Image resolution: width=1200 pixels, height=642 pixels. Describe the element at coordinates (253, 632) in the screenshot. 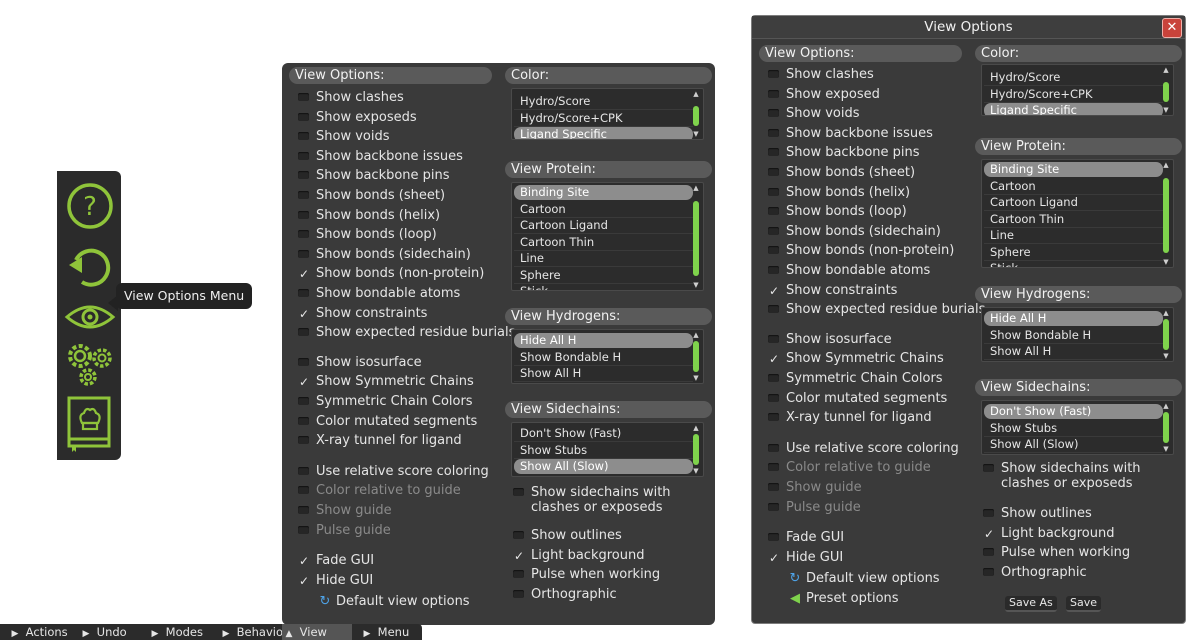

I see `menu-behavior: ▶ Behavior` at that location.